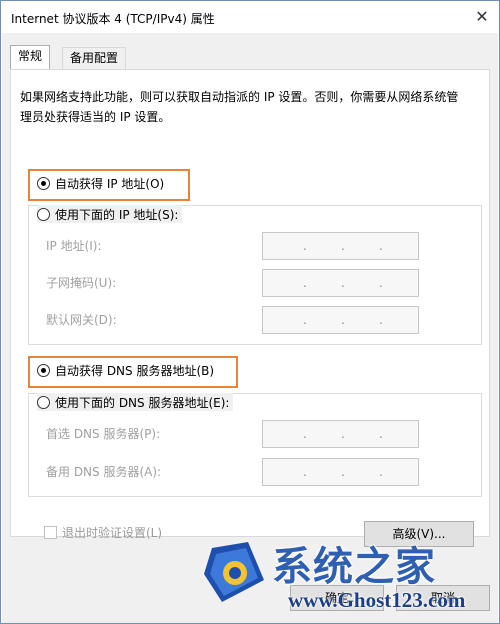  Describe the element at coordinates (113, 19) in the screenshot. I see `window-title: Internet 协议版本 4 (TCP/IPv4) 属性` at that location.